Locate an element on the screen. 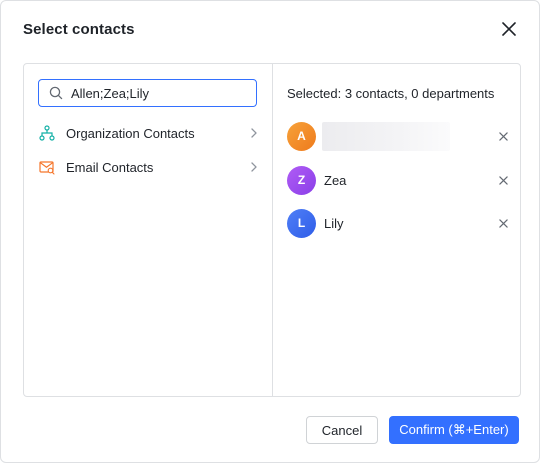 The width and height of the screenshot is (540, 463). email-contact-icon is located at coordinates (47, 167).